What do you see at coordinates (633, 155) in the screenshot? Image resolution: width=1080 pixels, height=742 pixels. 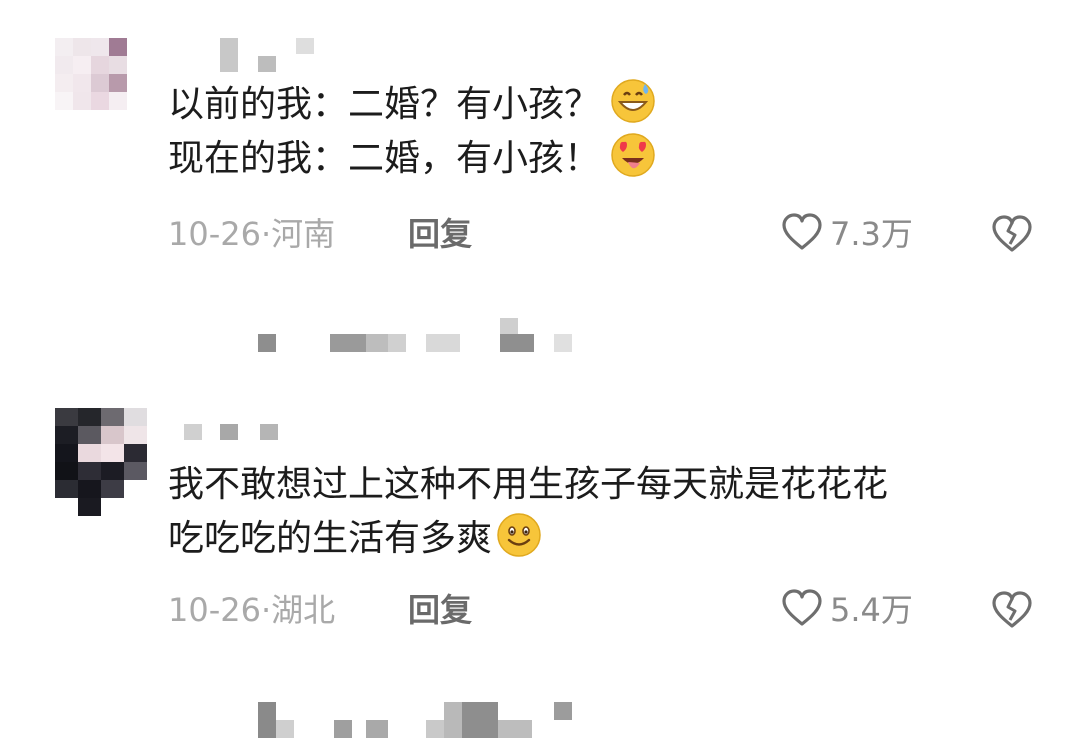 I see `heart-eyes-tongue-emoji` at bounding box center [633, 155].